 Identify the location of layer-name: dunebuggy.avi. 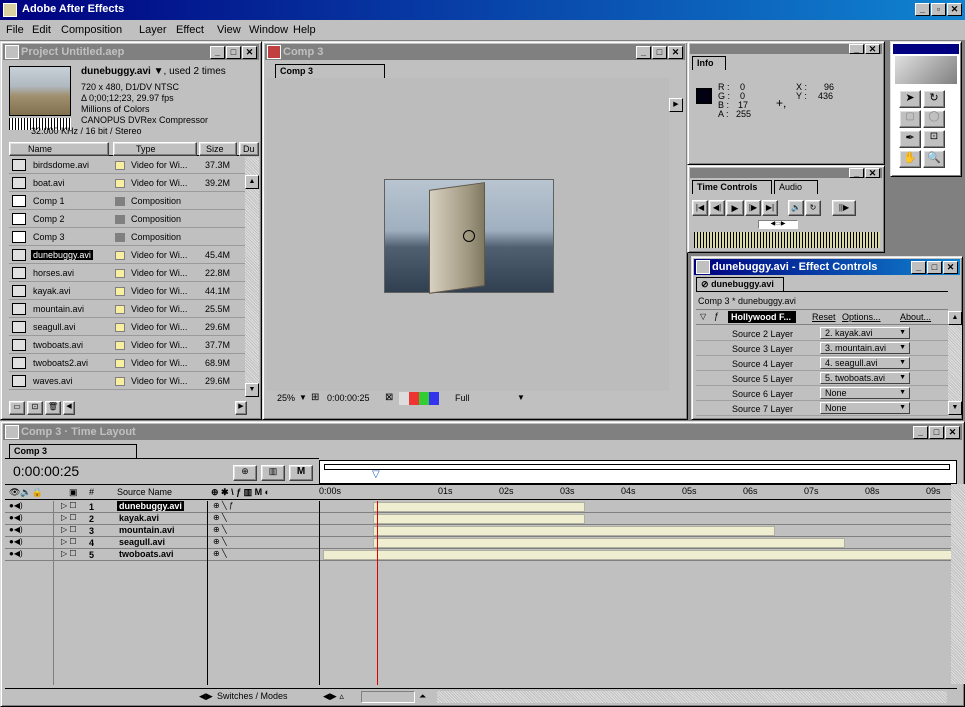
(150, 506).